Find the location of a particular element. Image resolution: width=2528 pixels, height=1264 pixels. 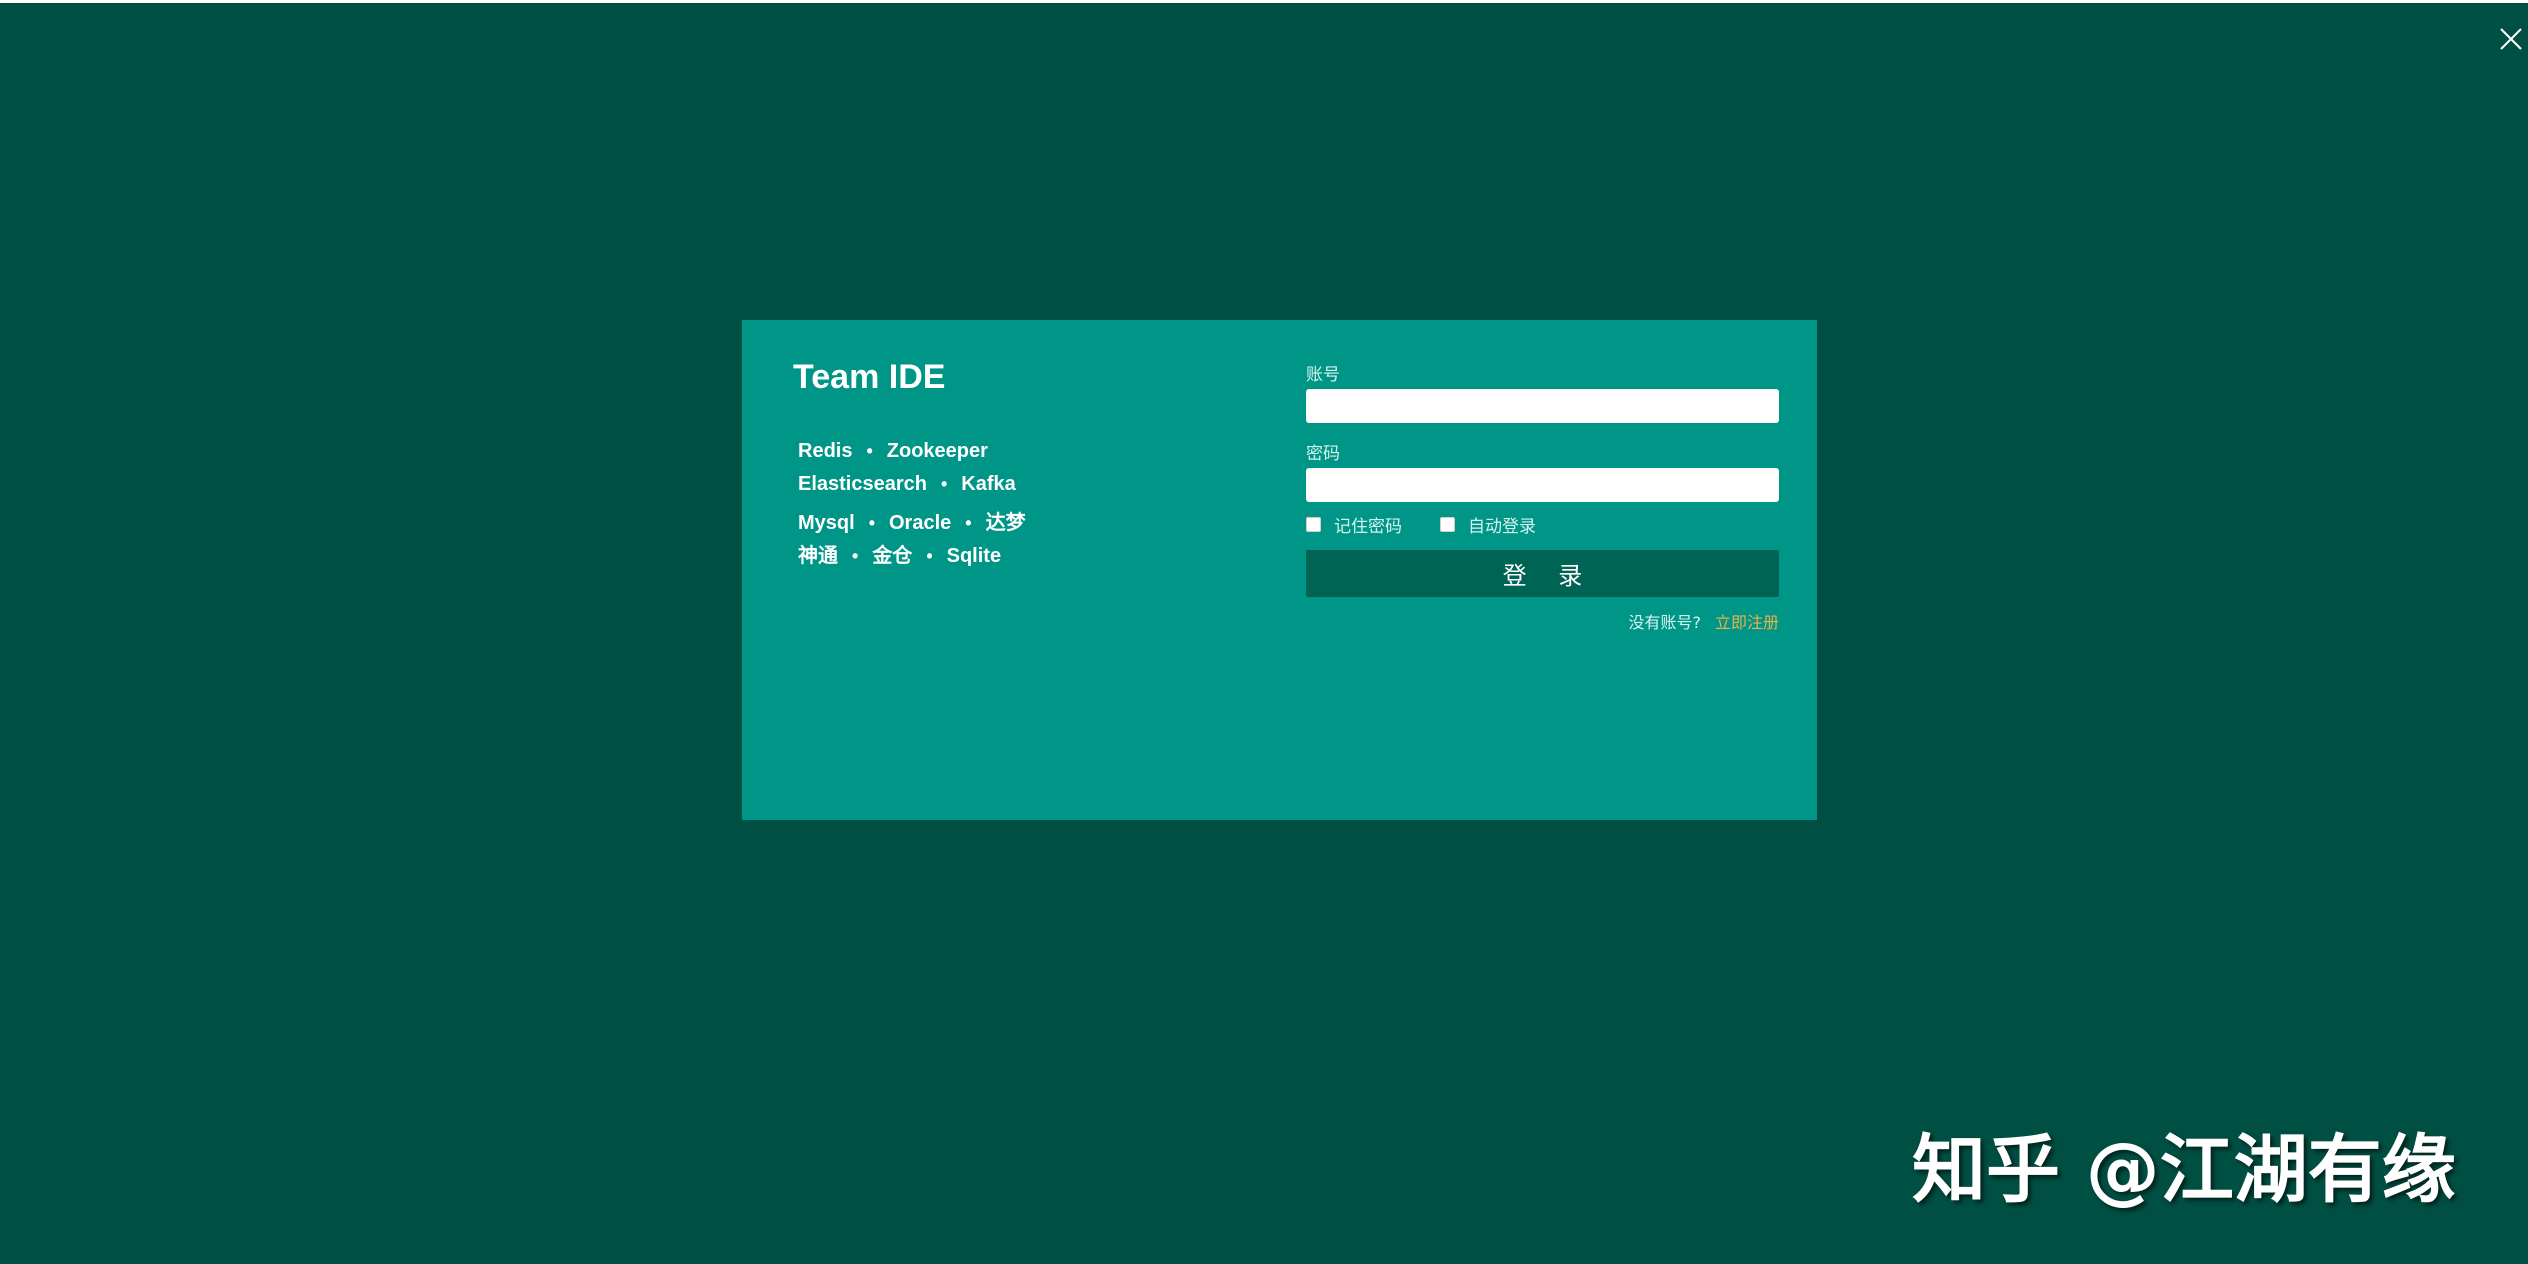

tech-item: Sqlite is located at coordinates (974, 556).